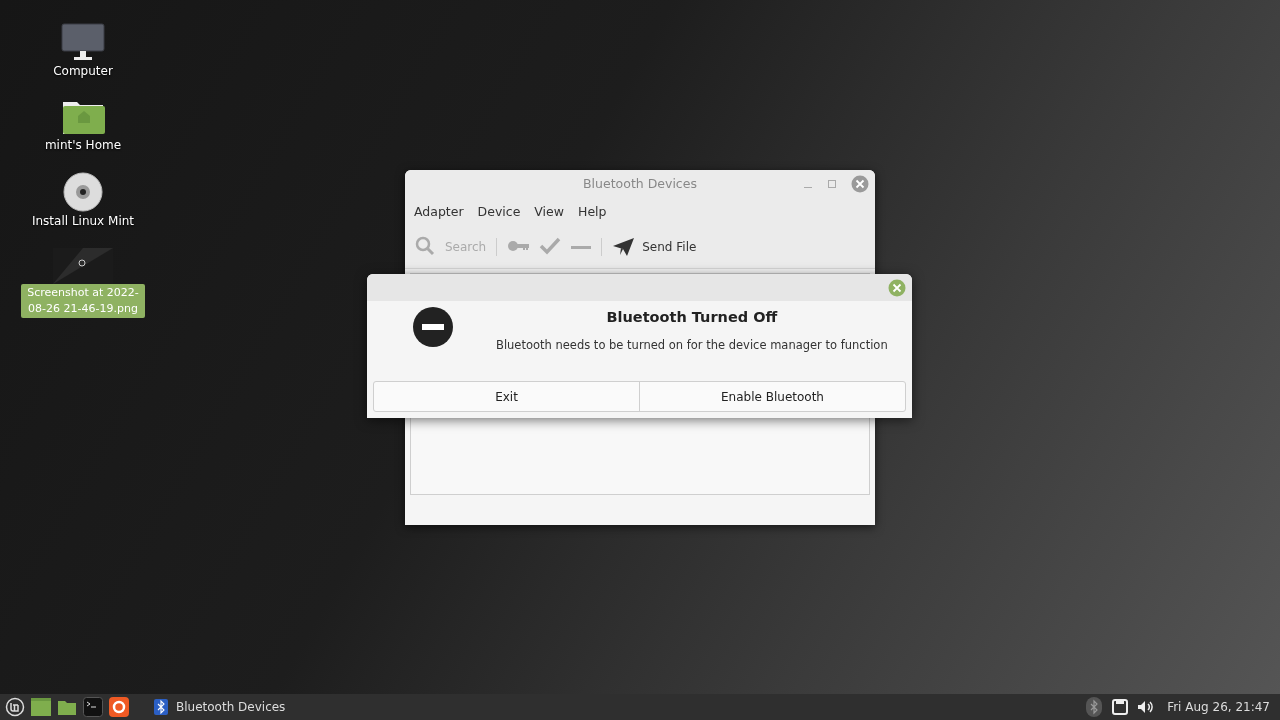  I want to click on menu-item: Adapter, so click(439, 212).